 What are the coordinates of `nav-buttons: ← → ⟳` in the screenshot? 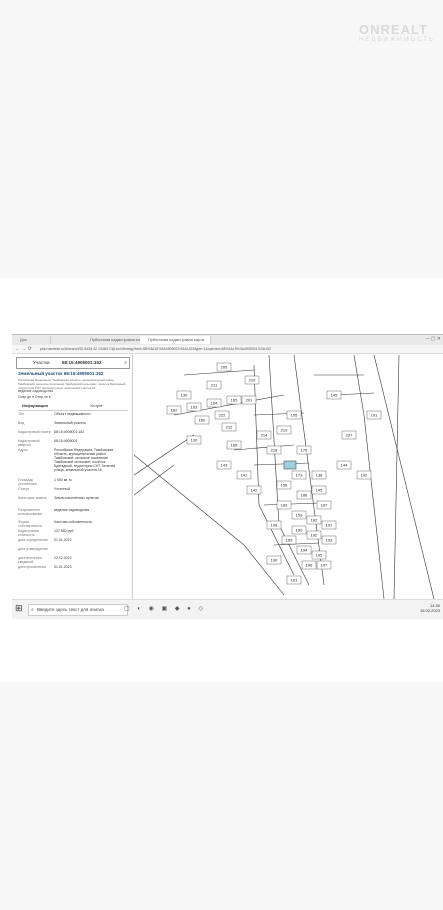 It's located at (23, 349).